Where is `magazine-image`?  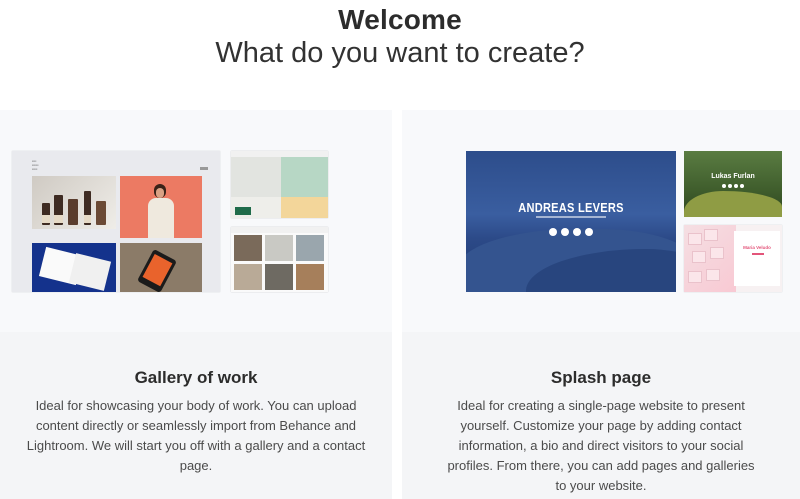
magazine-image is located at coordinates (74, 267).